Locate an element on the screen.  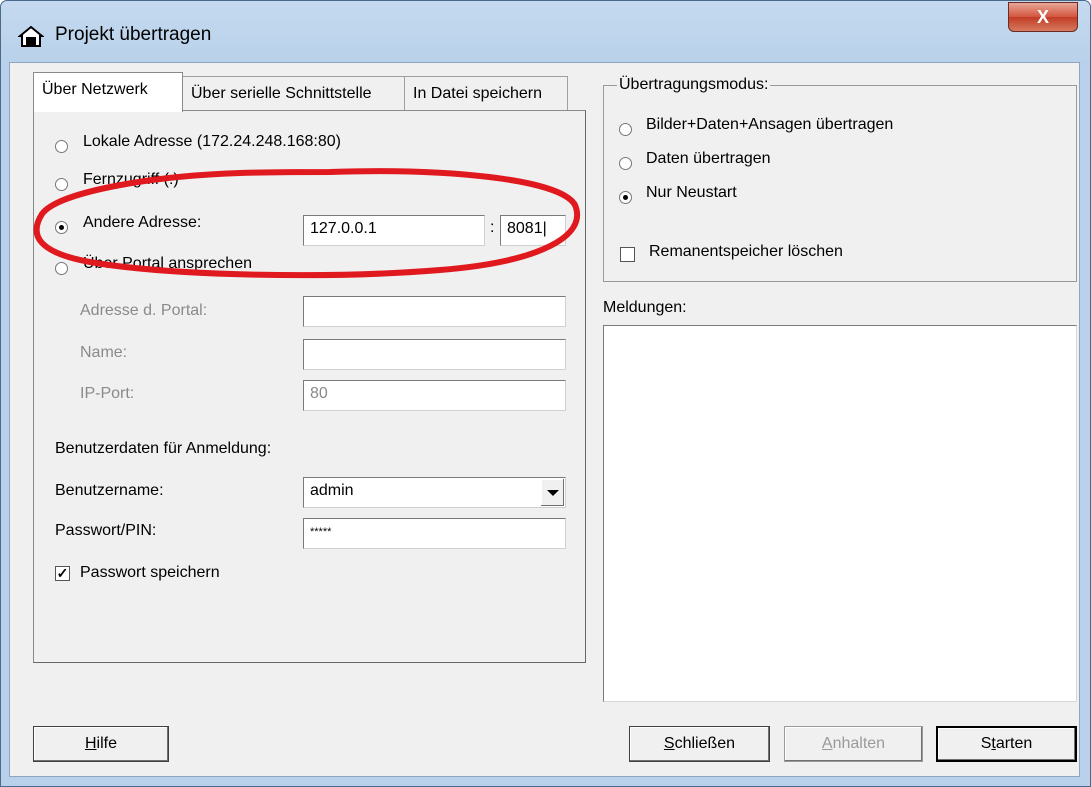
portal-address-label: Adresse d. Portal: is located at coordinates (144, 310).